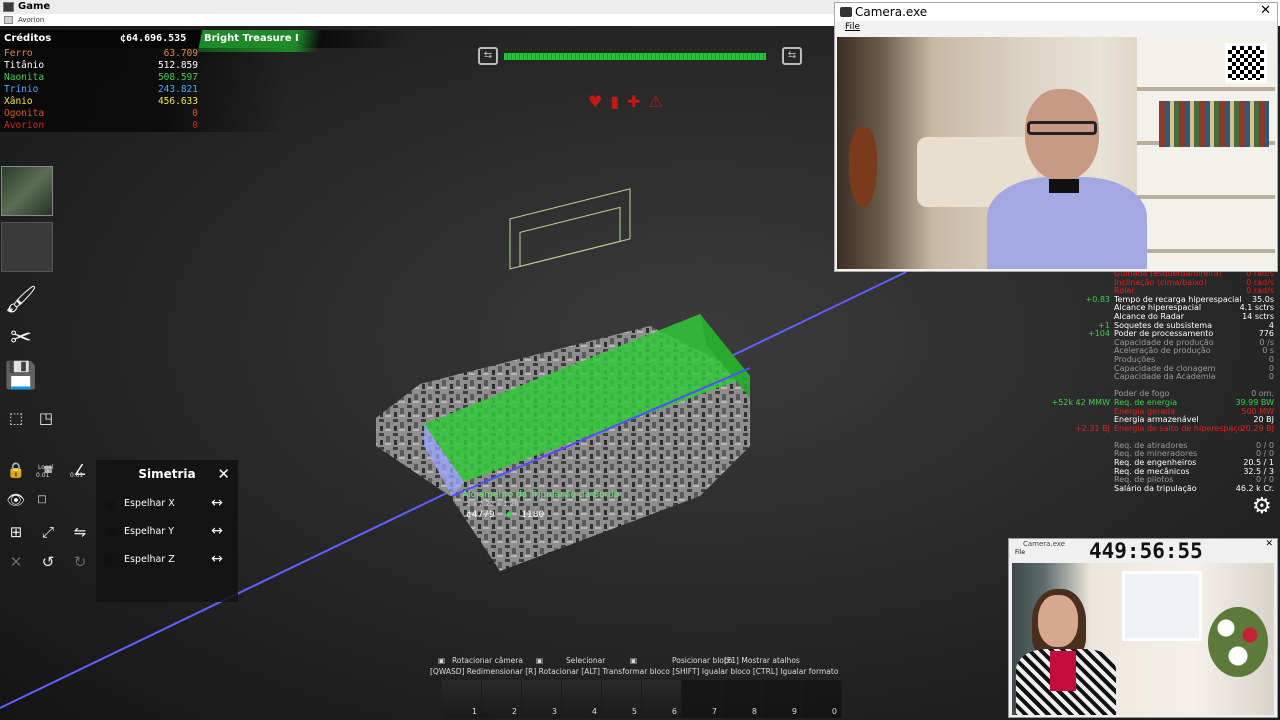 The image size is (1280, 720). I want to click on window-title: Game, so click(34, 6).